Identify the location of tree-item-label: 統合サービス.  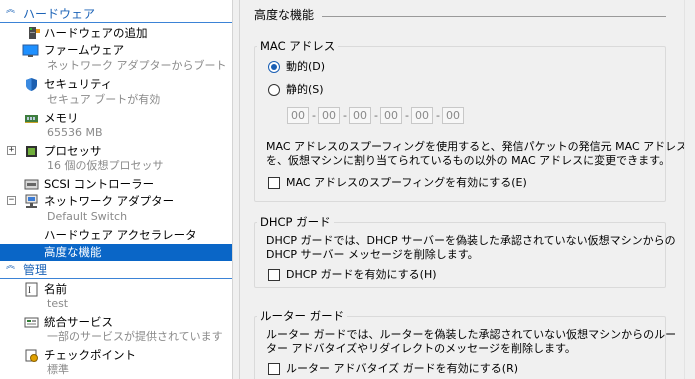
(78, 322).